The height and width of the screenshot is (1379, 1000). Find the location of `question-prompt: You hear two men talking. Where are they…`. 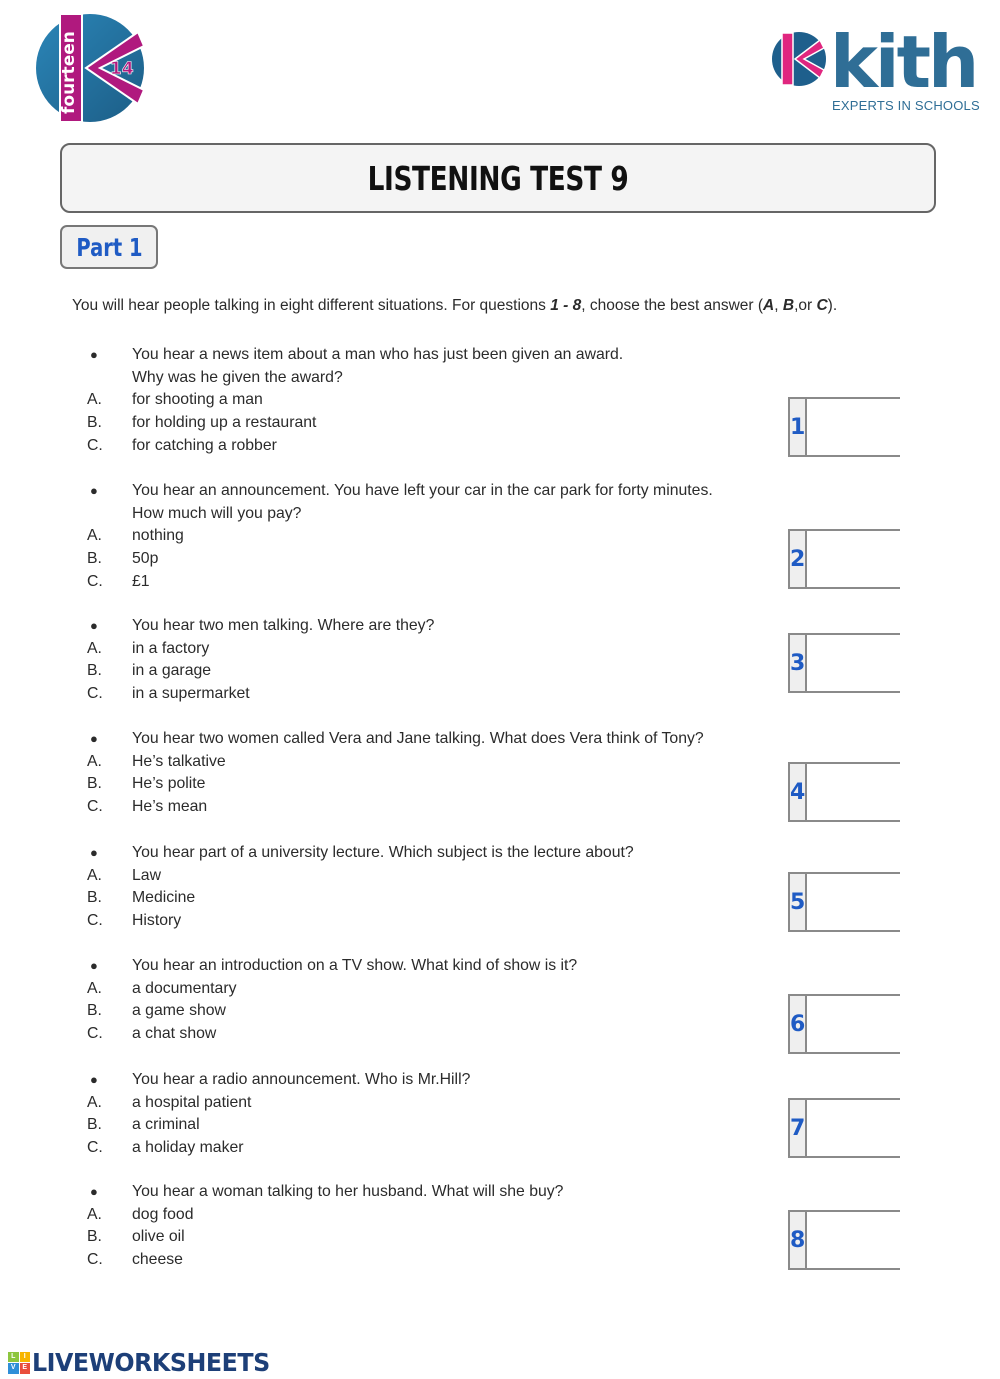

question-prompt: You hear two men talking. Where are they… is located at coordinates (283, 625).